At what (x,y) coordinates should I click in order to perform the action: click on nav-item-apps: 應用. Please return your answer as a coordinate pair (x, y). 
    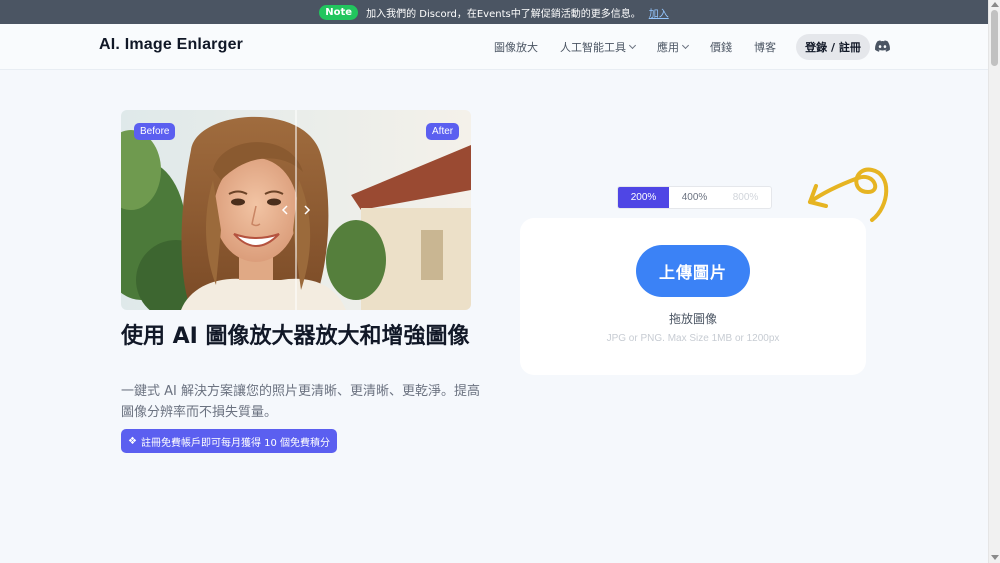
    Looking at the image, I should click on (673, 47).